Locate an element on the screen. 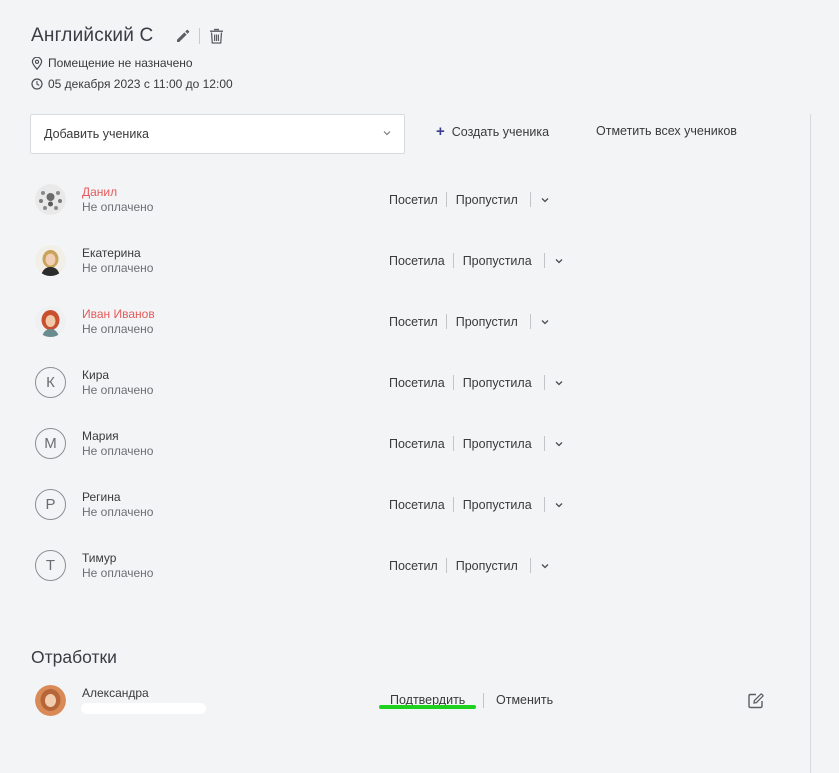 The height and width of the screenshot is (773, 839). student-row: К Кира Не оплачено Посетила Пропустила is located at coordinates (400, 383).